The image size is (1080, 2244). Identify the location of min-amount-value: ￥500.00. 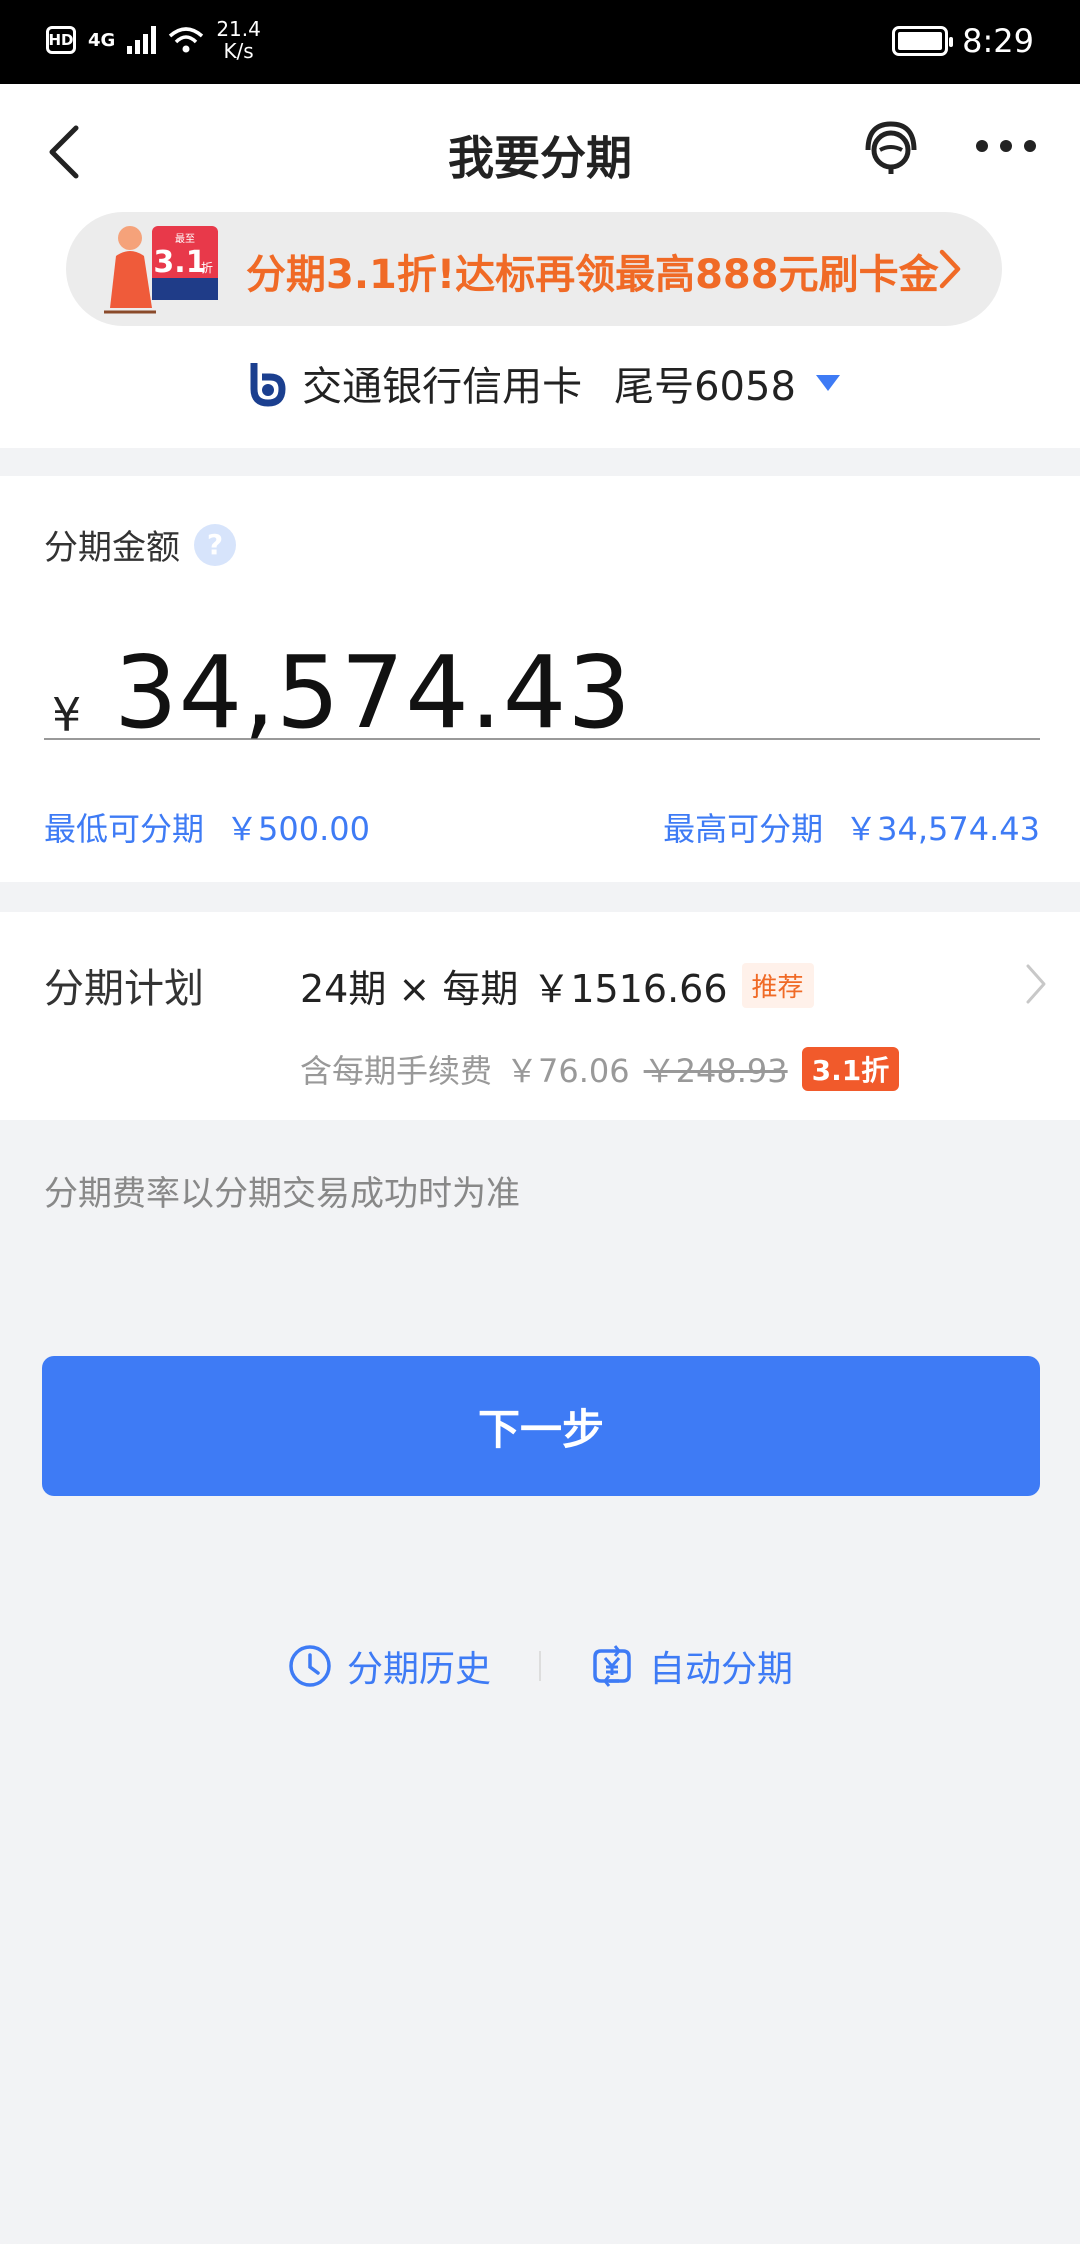
(298, 829).